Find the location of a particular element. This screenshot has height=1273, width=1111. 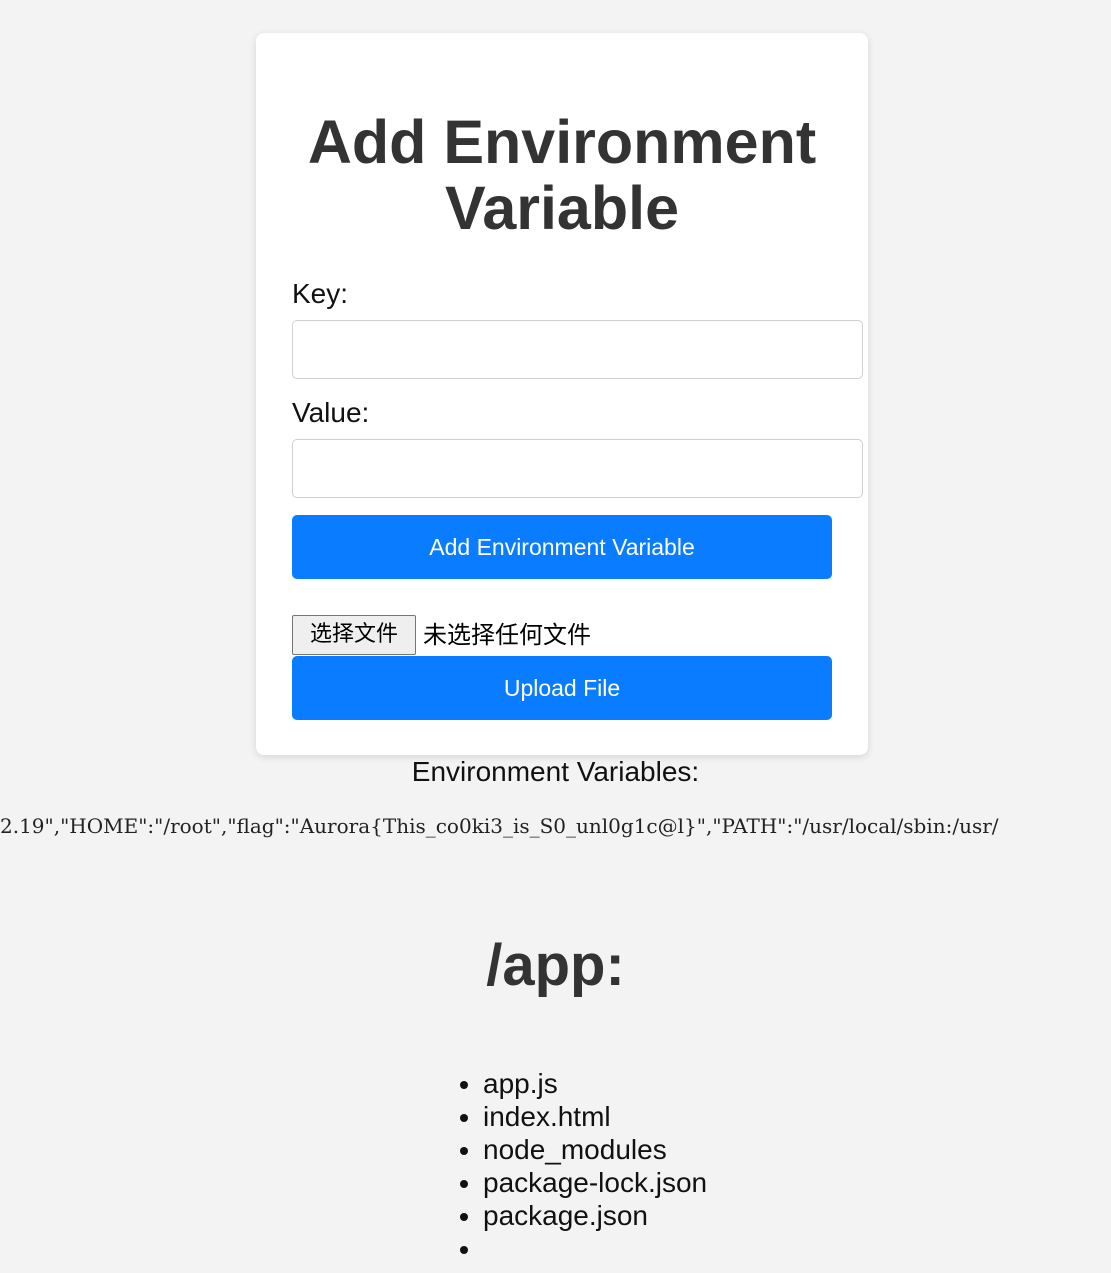

add-env-variable-button: Add Environment Variable is located at coordinates (562, 547).